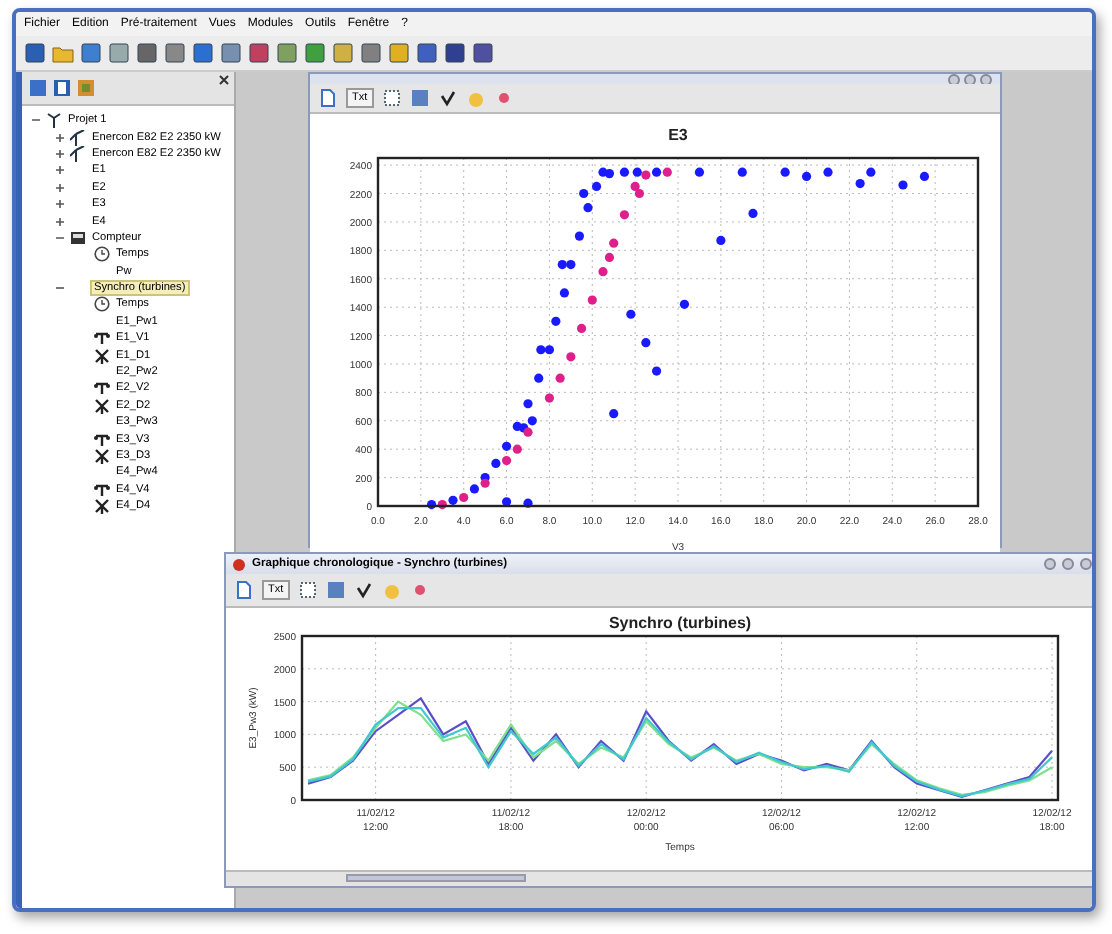 This screenshot has height=934, width=1112. What do you see at coordinates (54, 120) in the screenshot?
I see `wind-turbine-icon` at bounding box center [54, 120].